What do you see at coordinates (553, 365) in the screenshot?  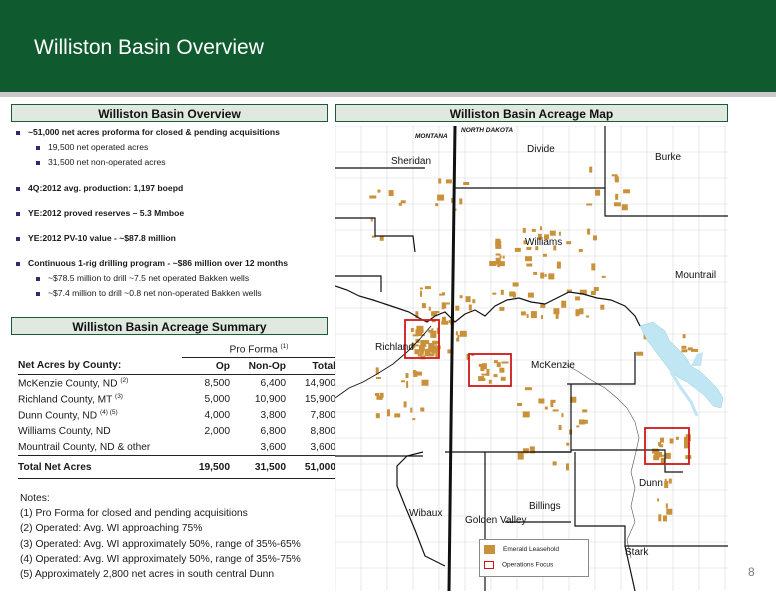 I see `county-label-mckenzie: McKenzie` at bounding box center [553, 365].